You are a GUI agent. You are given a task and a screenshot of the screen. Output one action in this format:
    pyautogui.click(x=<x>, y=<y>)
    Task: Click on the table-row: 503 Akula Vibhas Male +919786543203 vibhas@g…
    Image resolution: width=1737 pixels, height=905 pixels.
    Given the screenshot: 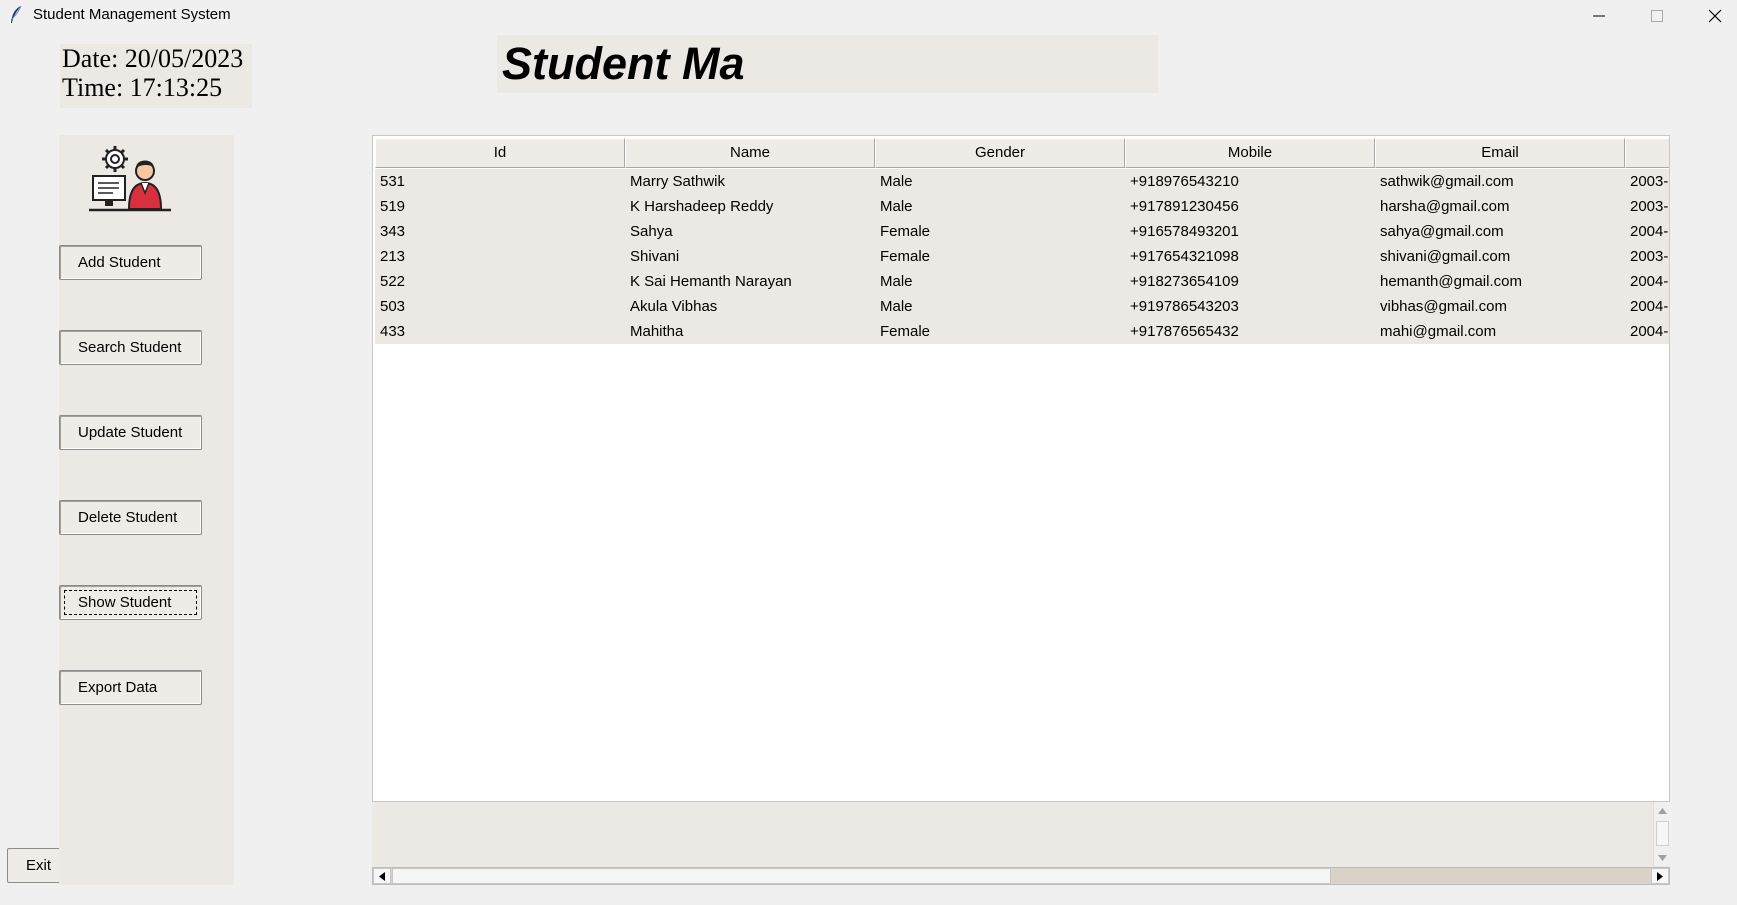 What is the action you would take?
    pyautogui.click(x=1022, y=306)
    